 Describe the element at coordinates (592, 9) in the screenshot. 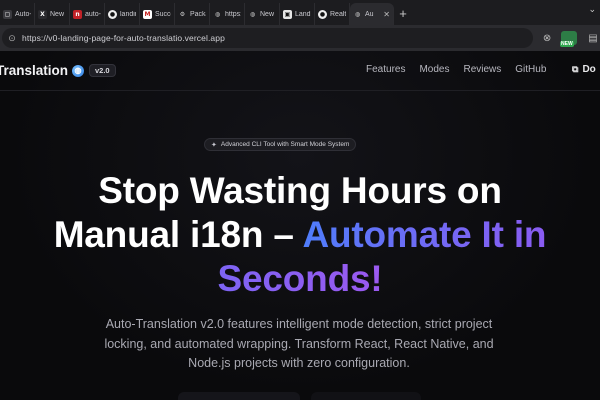

I see `chevron-down-icon: ⌄` at that location.